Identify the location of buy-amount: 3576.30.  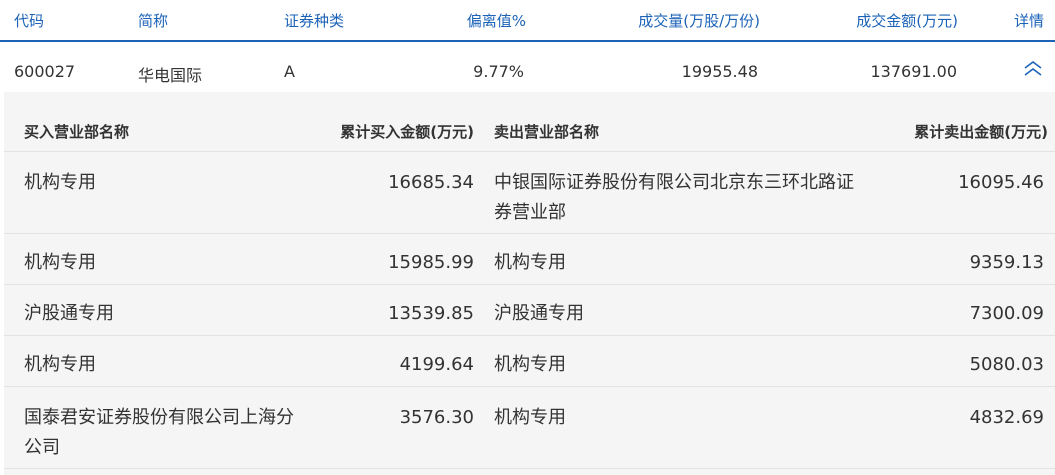
(436, 417).